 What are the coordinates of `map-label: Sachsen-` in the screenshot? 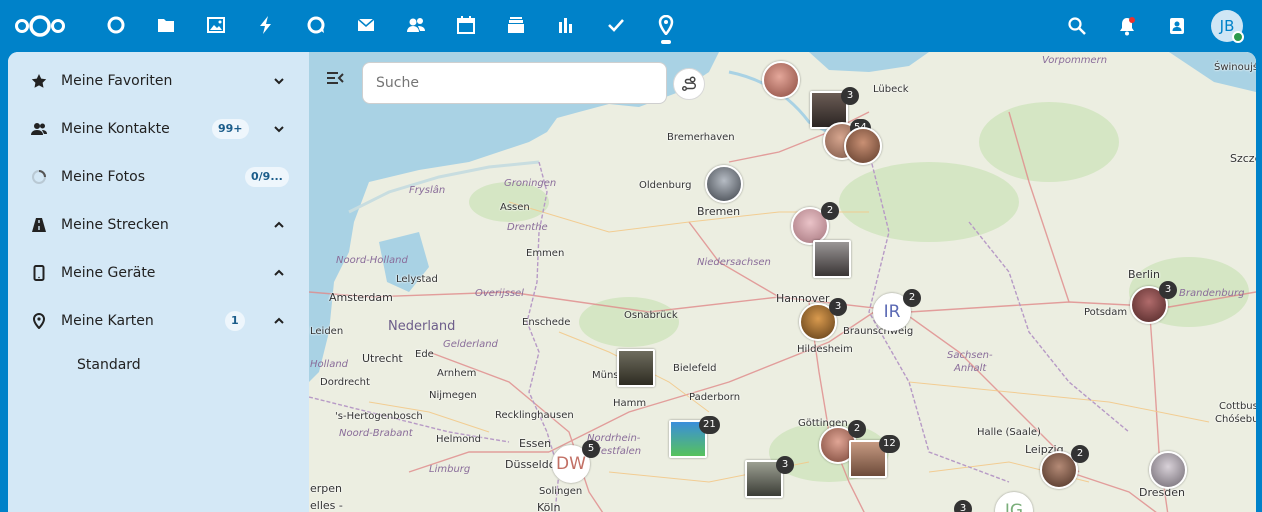 It's located at (970, 355).